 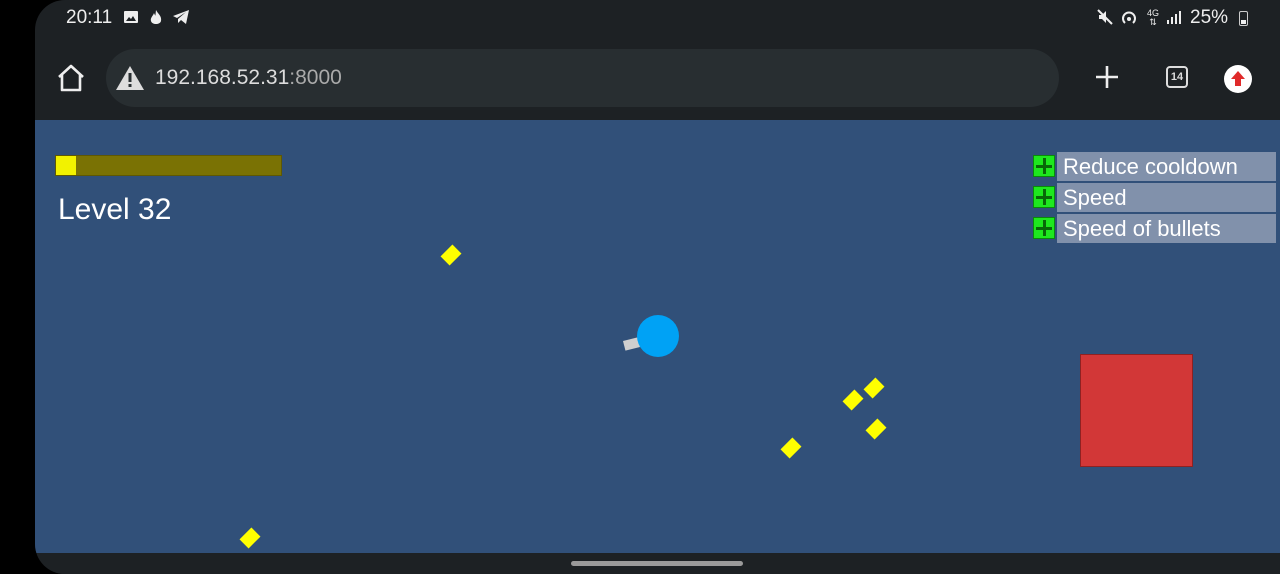 I want to click on upgrade-label: Speed, so click(x=1166, y=197).